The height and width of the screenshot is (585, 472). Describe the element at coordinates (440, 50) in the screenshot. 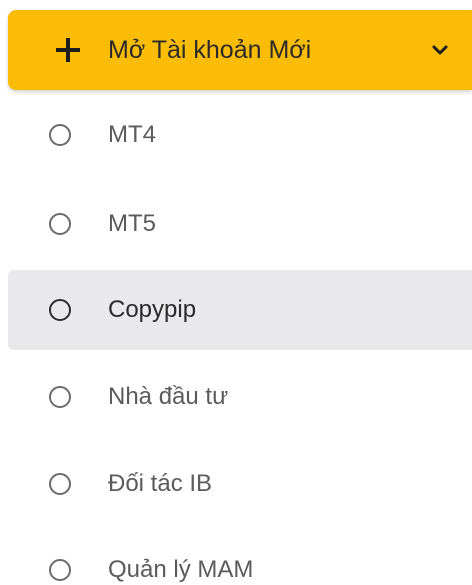

I see `chevron-down-icon` at that location.